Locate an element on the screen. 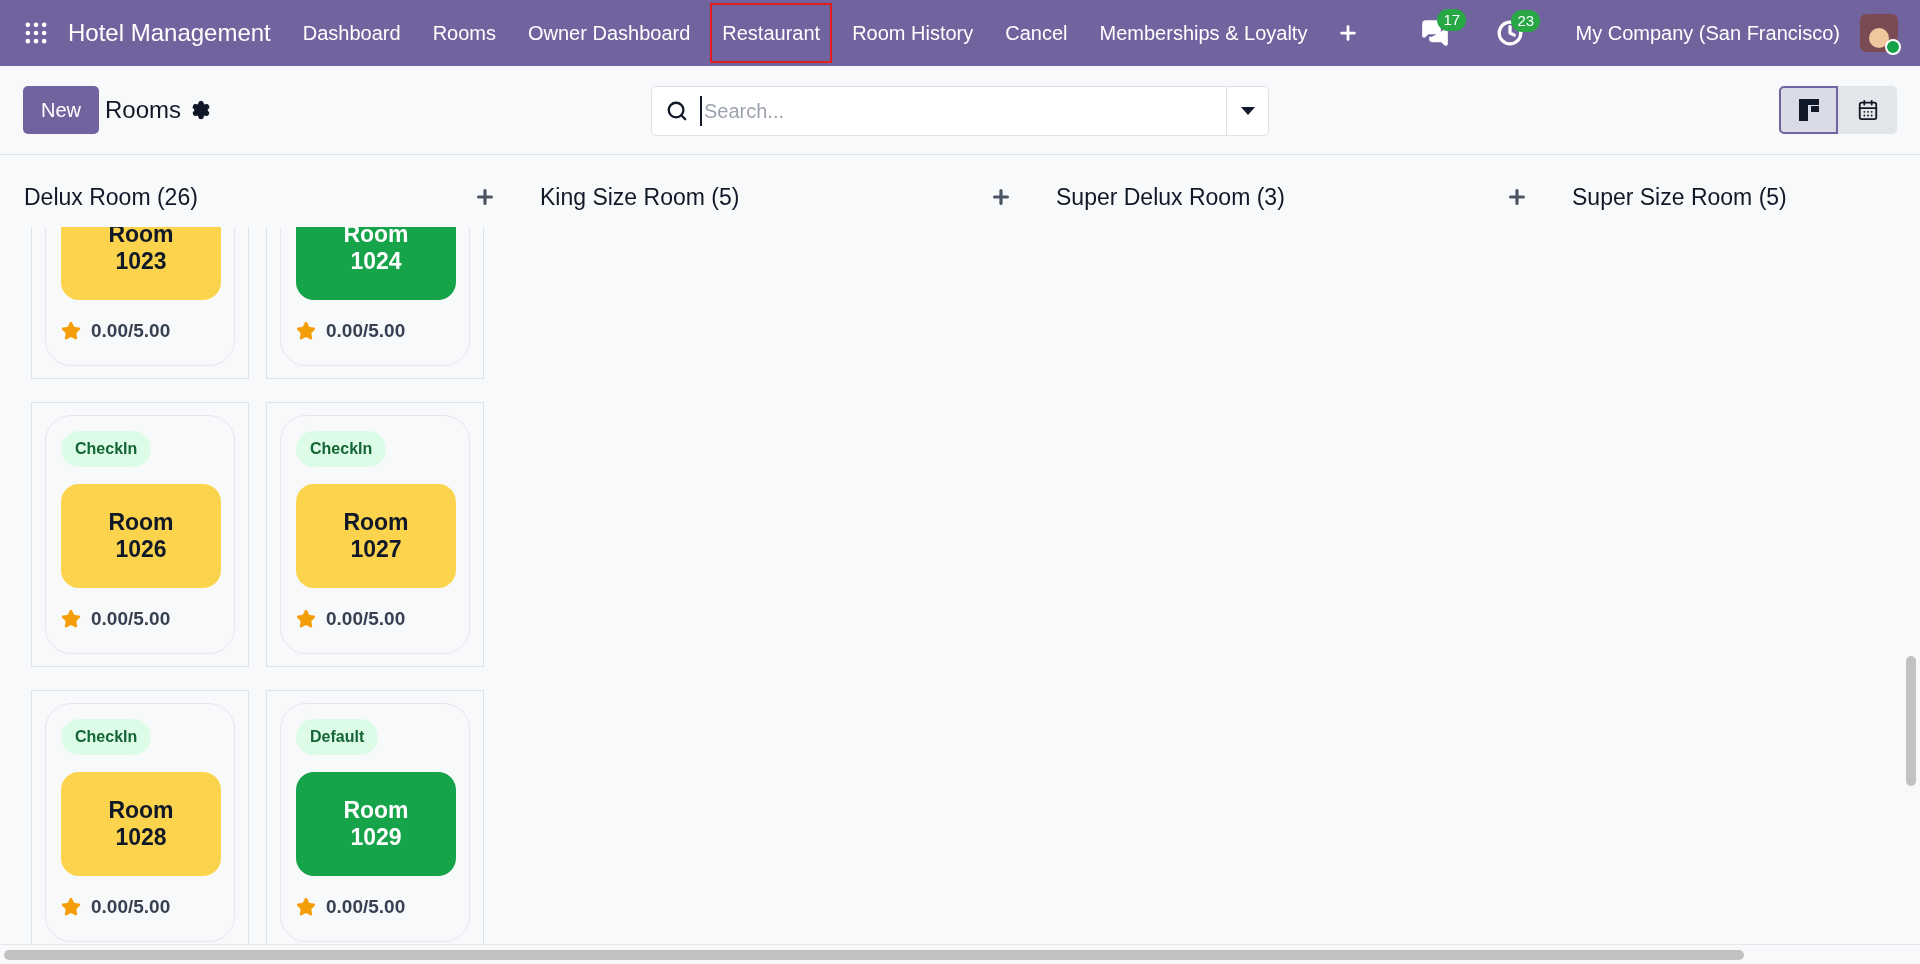 The image size is (1920, 964). kanban-card: CheckIn Room 1027 0.00/5.00 is located at coordinates (375, 534).